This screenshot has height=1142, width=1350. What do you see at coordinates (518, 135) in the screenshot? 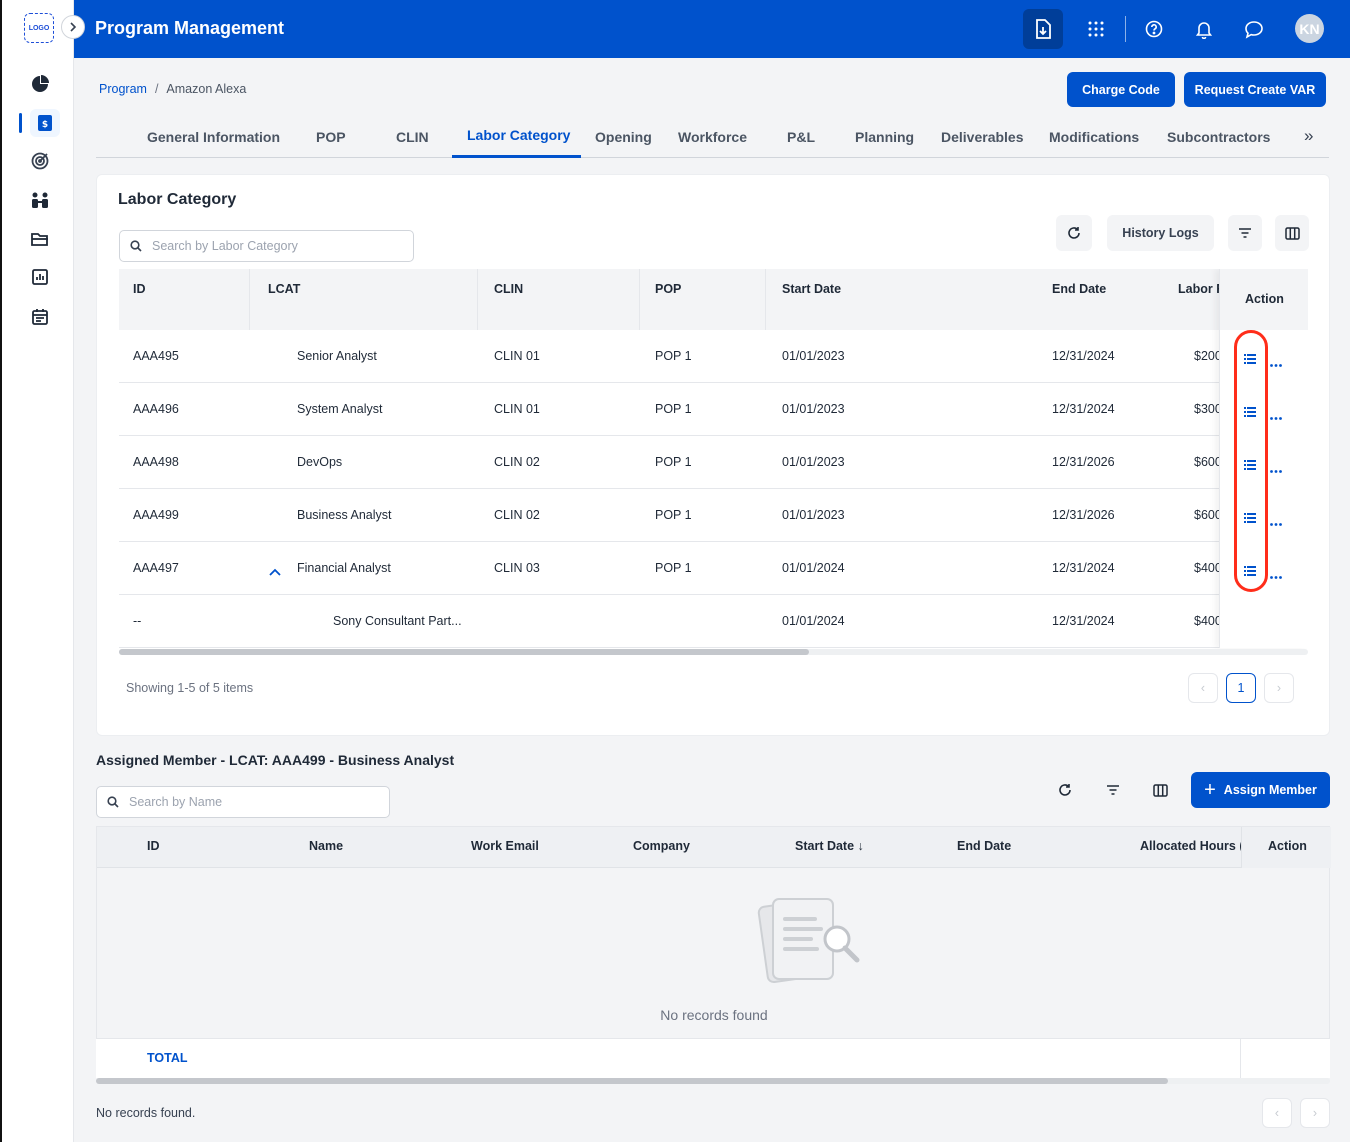
I see `tab-labor-category: Labor Category` at bounding box center [518, 135].